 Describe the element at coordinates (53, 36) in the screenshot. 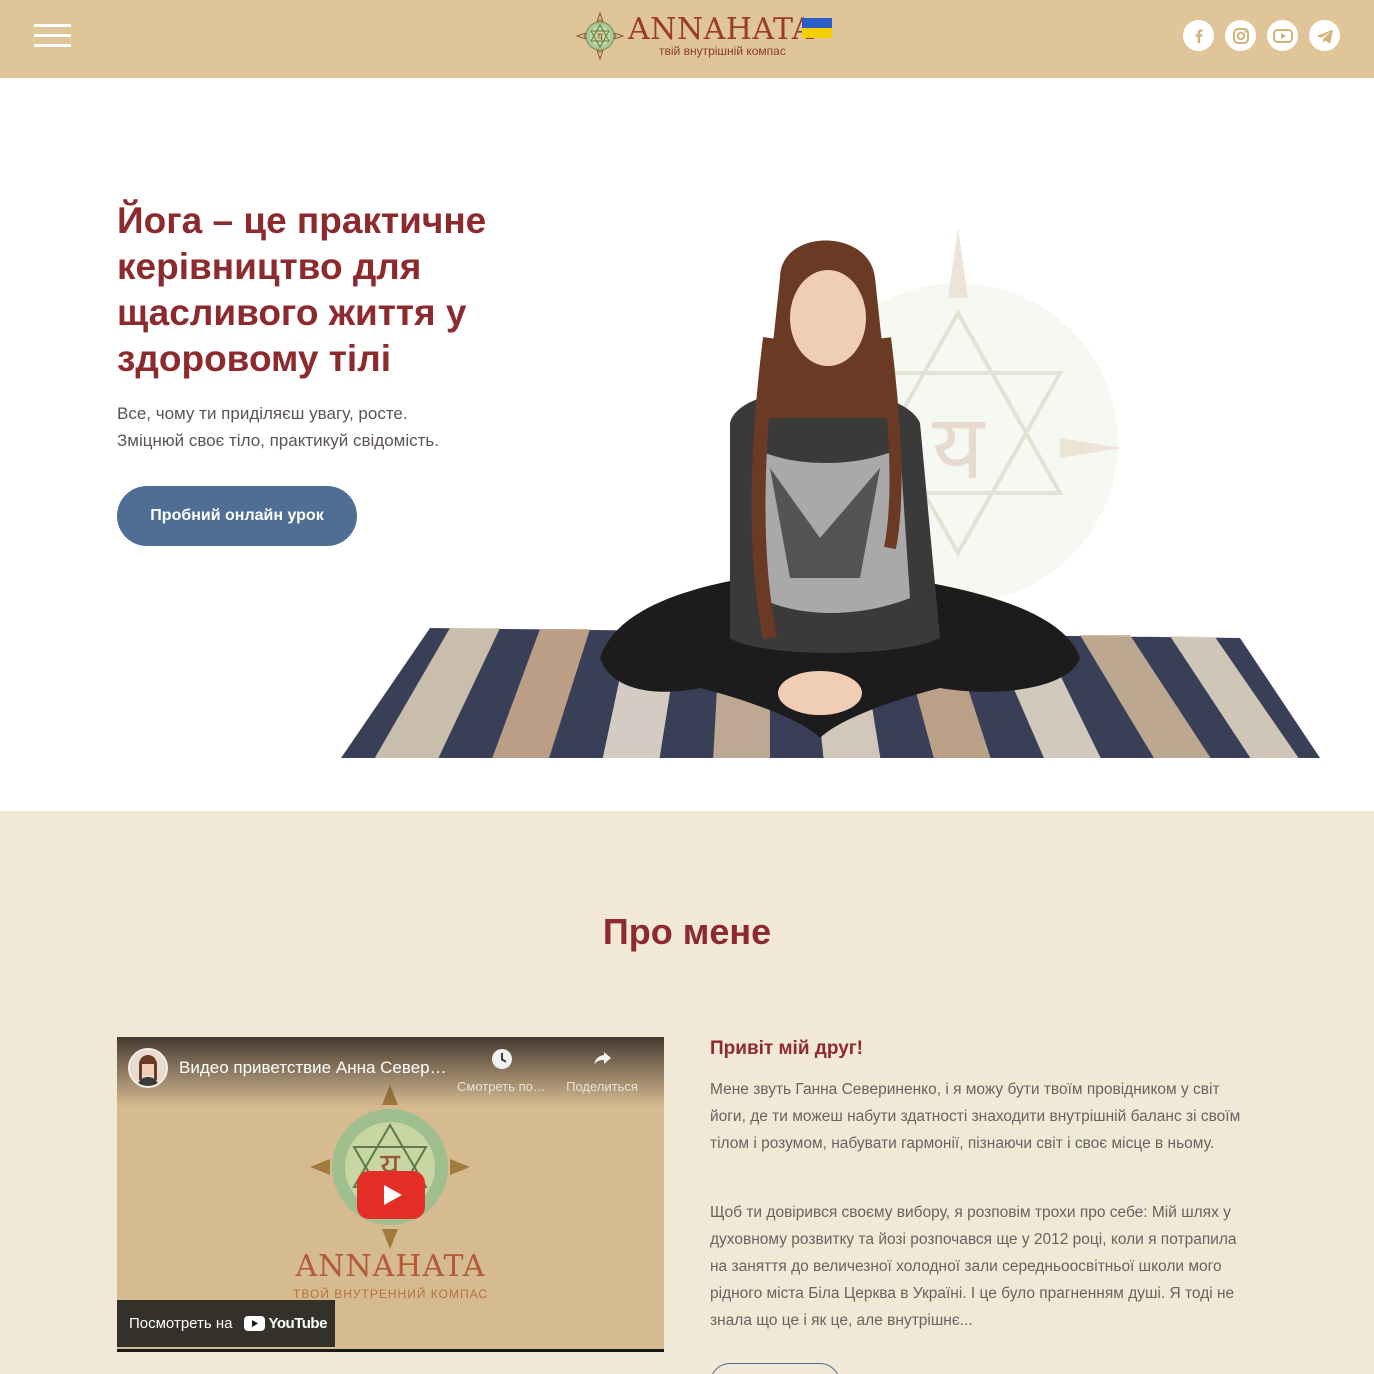

I see `menu-icon` at that location.